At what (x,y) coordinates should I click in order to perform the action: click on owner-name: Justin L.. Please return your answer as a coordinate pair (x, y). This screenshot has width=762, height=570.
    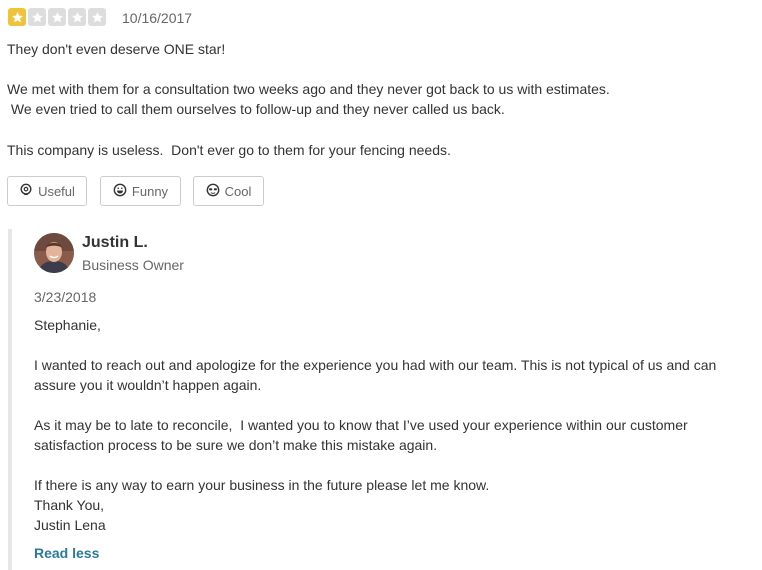
    Looking at the image, I should click on (115, 243).